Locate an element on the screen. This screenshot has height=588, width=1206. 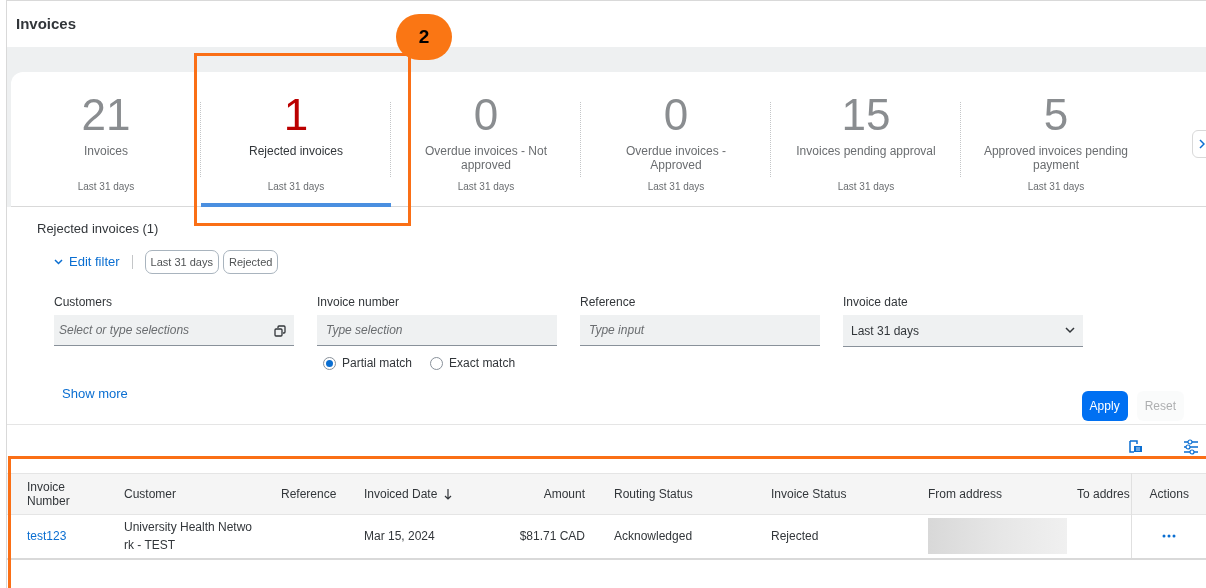
tile-value: 1 is located at coordinates (296, 115).